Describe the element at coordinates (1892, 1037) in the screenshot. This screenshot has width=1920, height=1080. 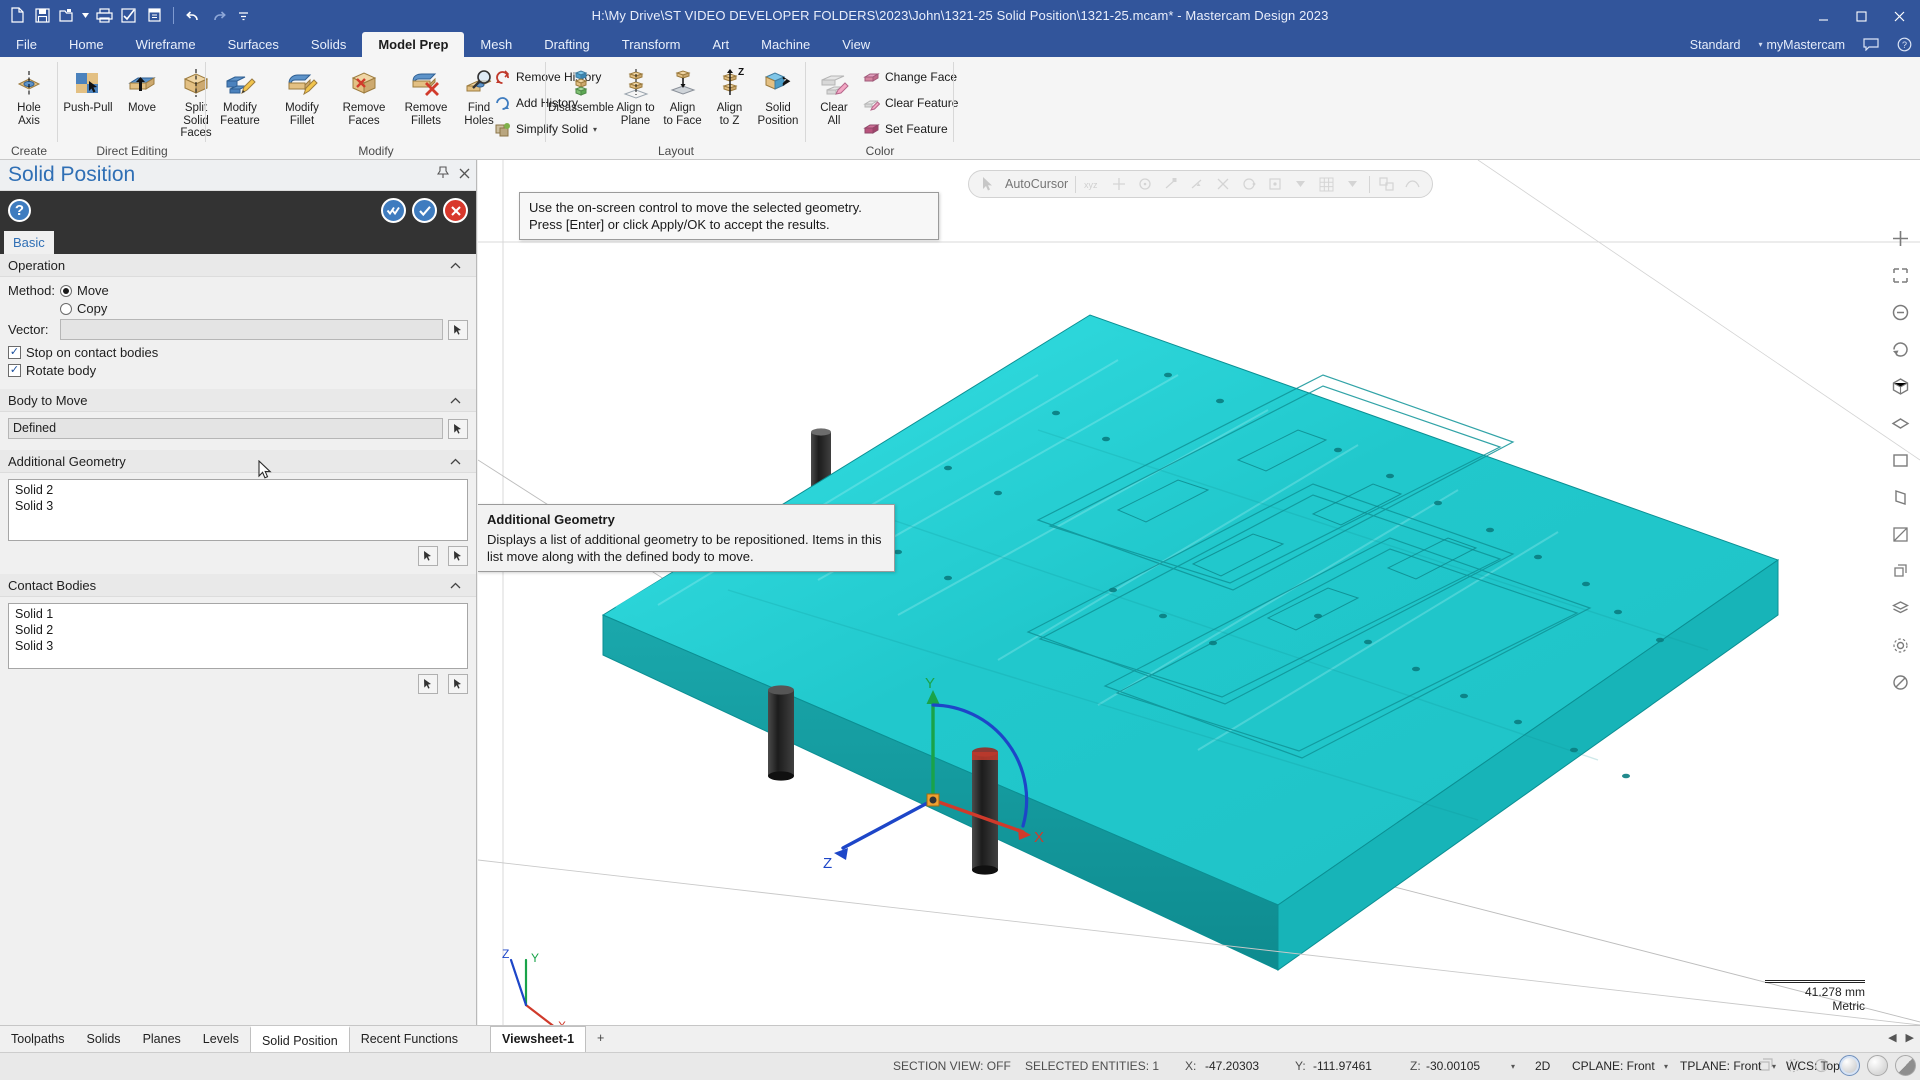
I see `prev-sheet-icon: ◀` at that location.